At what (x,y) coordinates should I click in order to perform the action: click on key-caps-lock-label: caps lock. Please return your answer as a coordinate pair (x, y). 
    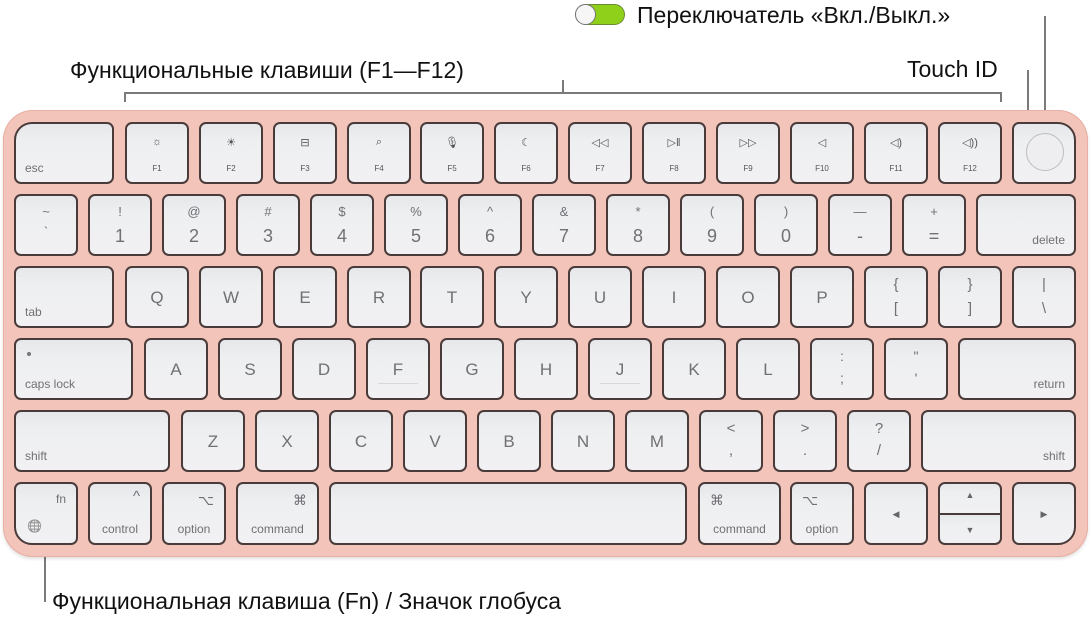
    Looking at the image, I should click on (50, 384).